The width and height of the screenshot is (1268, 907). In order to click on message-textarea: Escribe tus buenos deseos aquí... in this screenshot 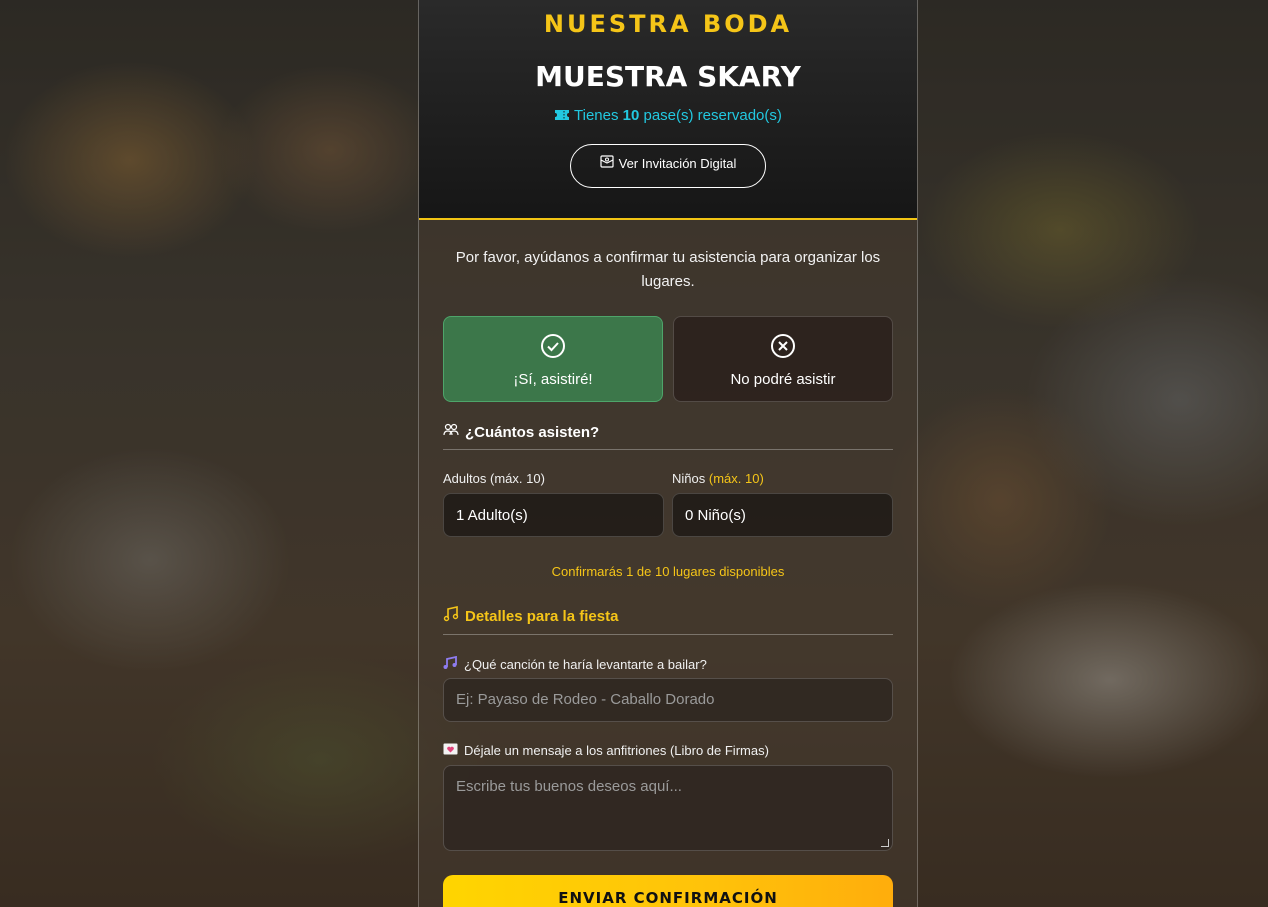, I will do `click(668, 808)`.